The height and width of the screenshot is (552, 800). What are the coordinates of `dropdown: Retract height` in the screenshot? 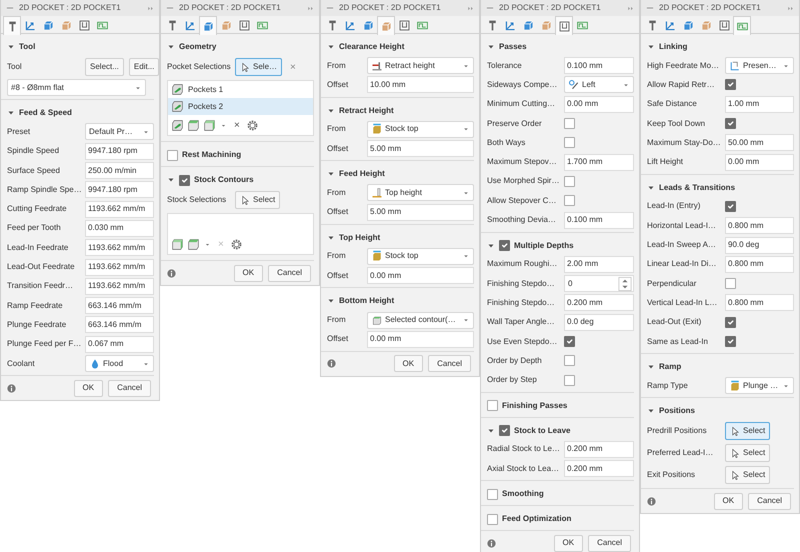 It's located at (420, 65).